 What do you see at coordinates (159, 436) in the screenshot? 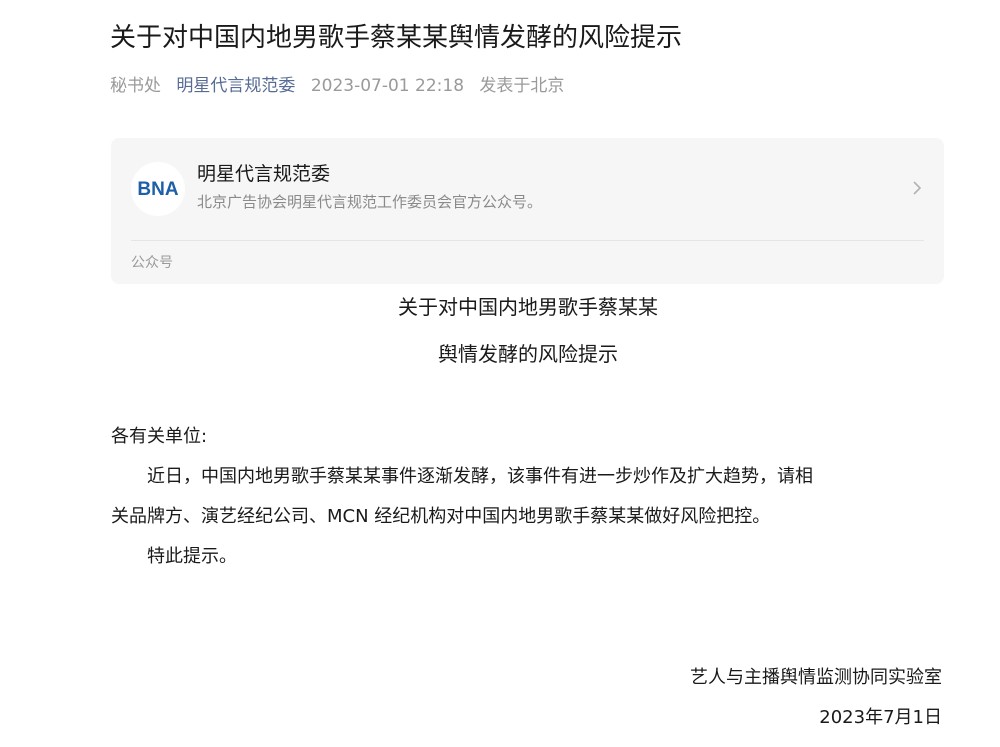
I see `salutation: 各有关单位:` at bounding box center [159, 436].